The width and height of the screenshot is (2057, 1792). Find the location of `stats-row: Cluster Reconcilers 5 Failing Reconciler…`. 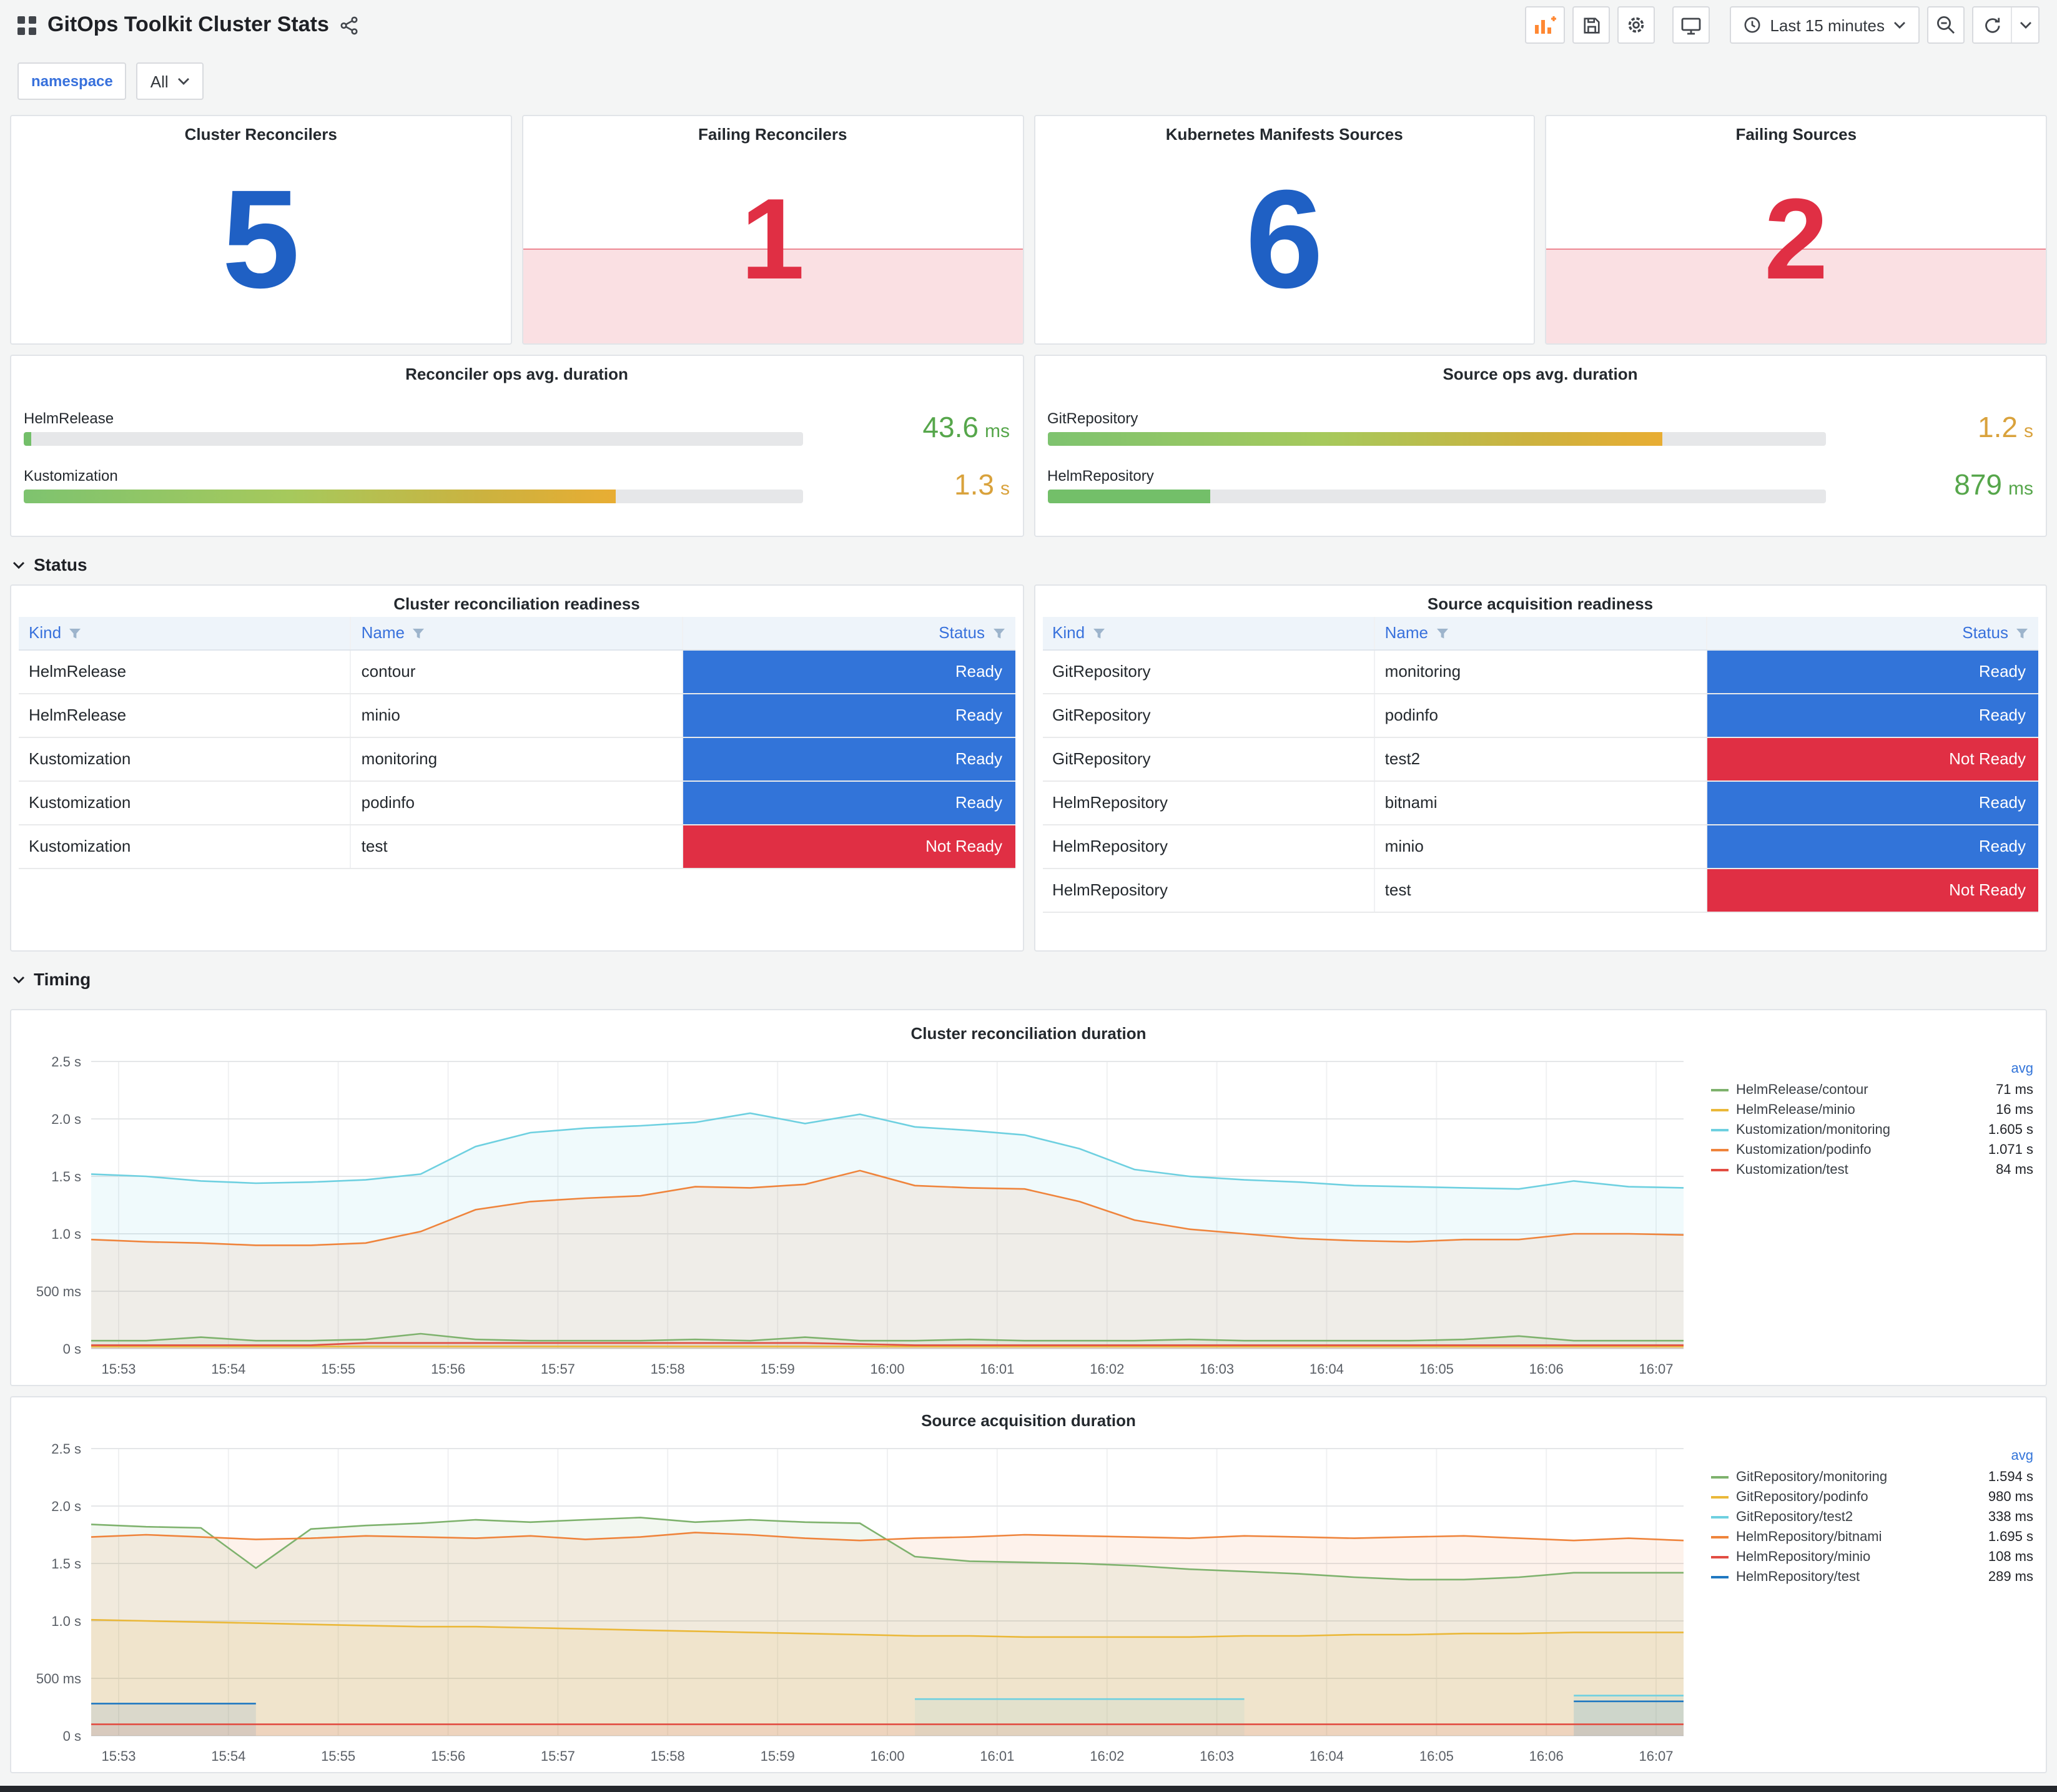

stats-row: Cluster Reconcilers 5 Failing Reconciler… is located at coordinates (1028, 230).